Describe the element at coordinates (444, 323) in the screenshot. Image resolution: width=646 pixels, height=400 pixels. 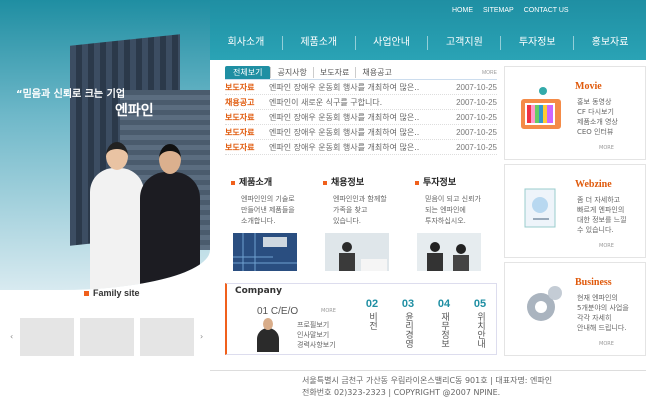
I see `company-item-finance: 04 재무정보` at that location.